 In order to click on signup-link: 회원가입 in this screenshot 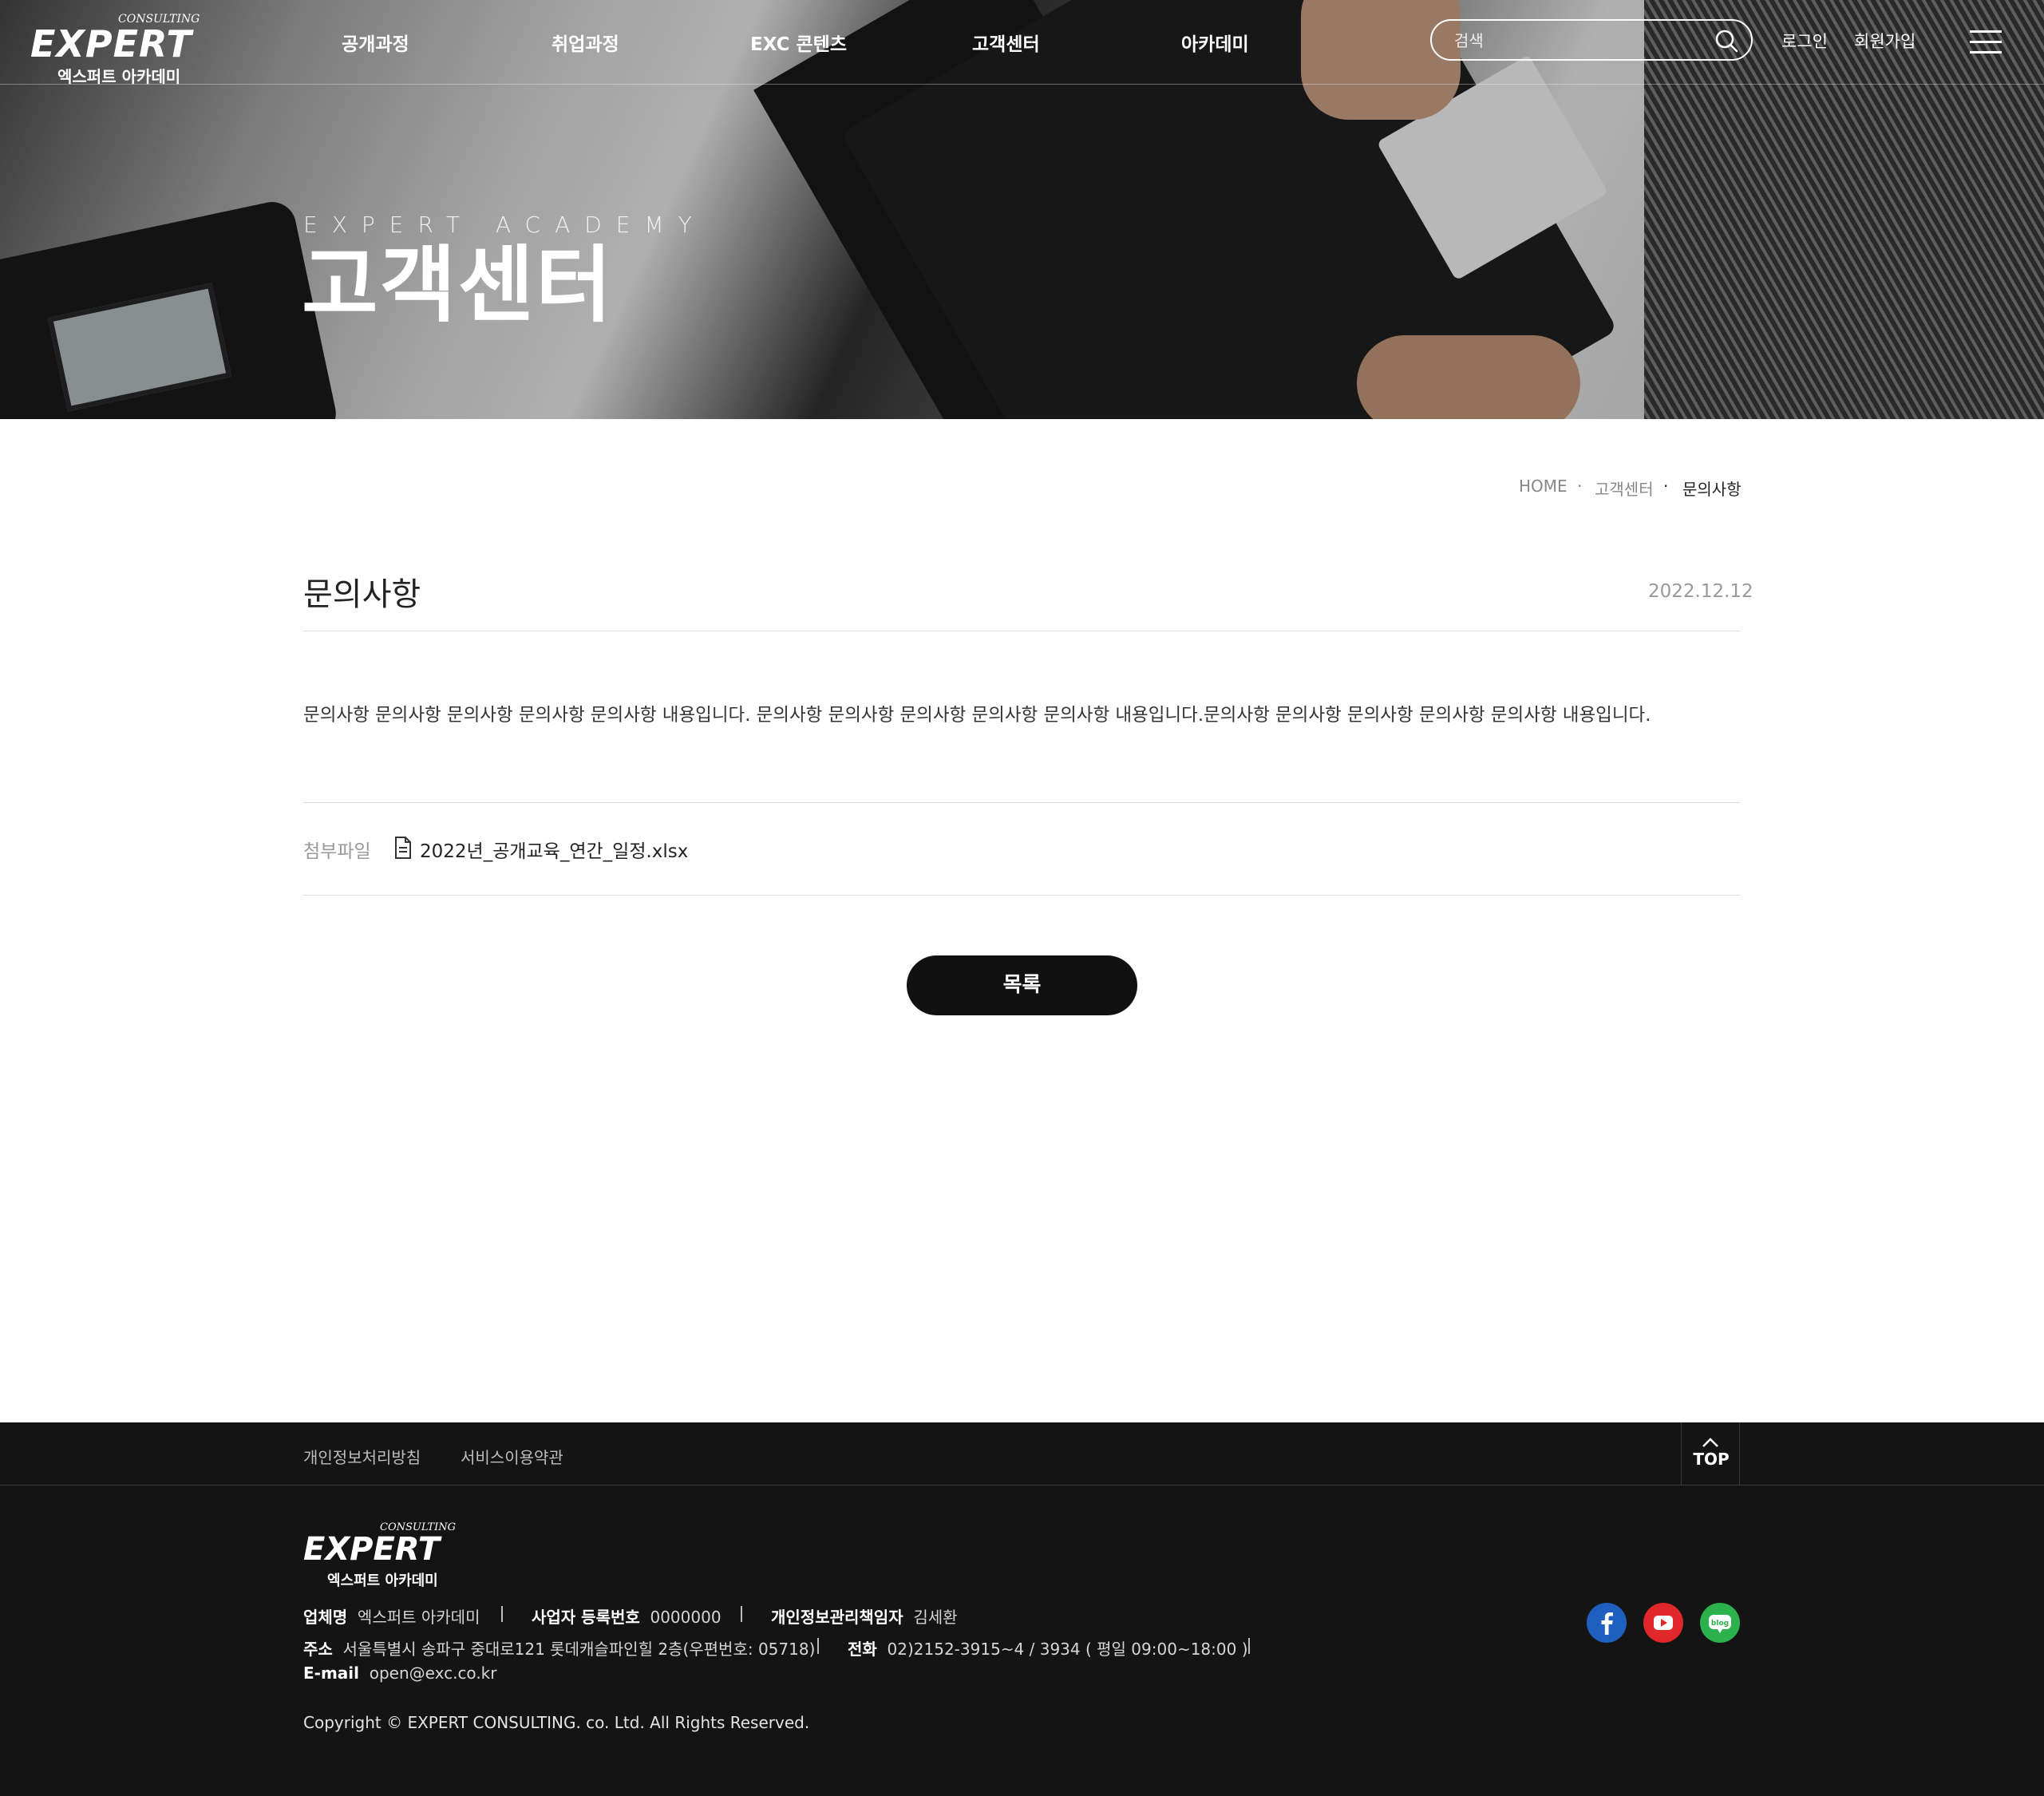, I will do `click(1885, 41)`.